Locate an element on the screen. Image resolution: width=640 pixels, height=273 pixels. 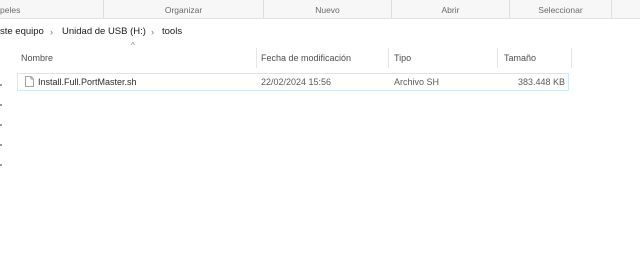
column-header-name: Nombre is located at coordinates (136, 58).